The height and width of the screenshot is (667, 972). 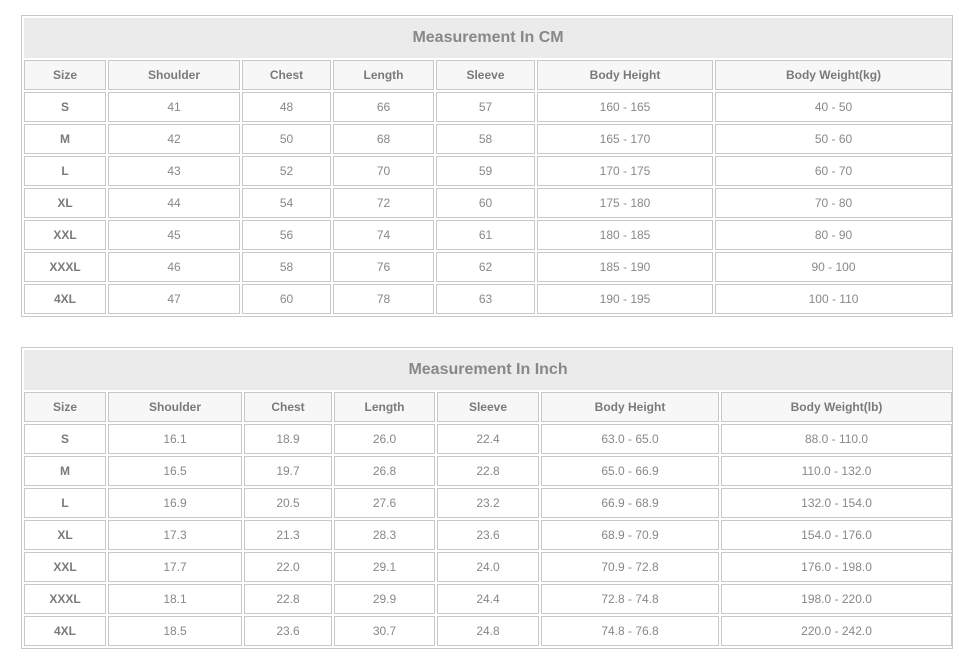 I want to click on cell-shoulder: 16.1, so click(x=175, y=439).